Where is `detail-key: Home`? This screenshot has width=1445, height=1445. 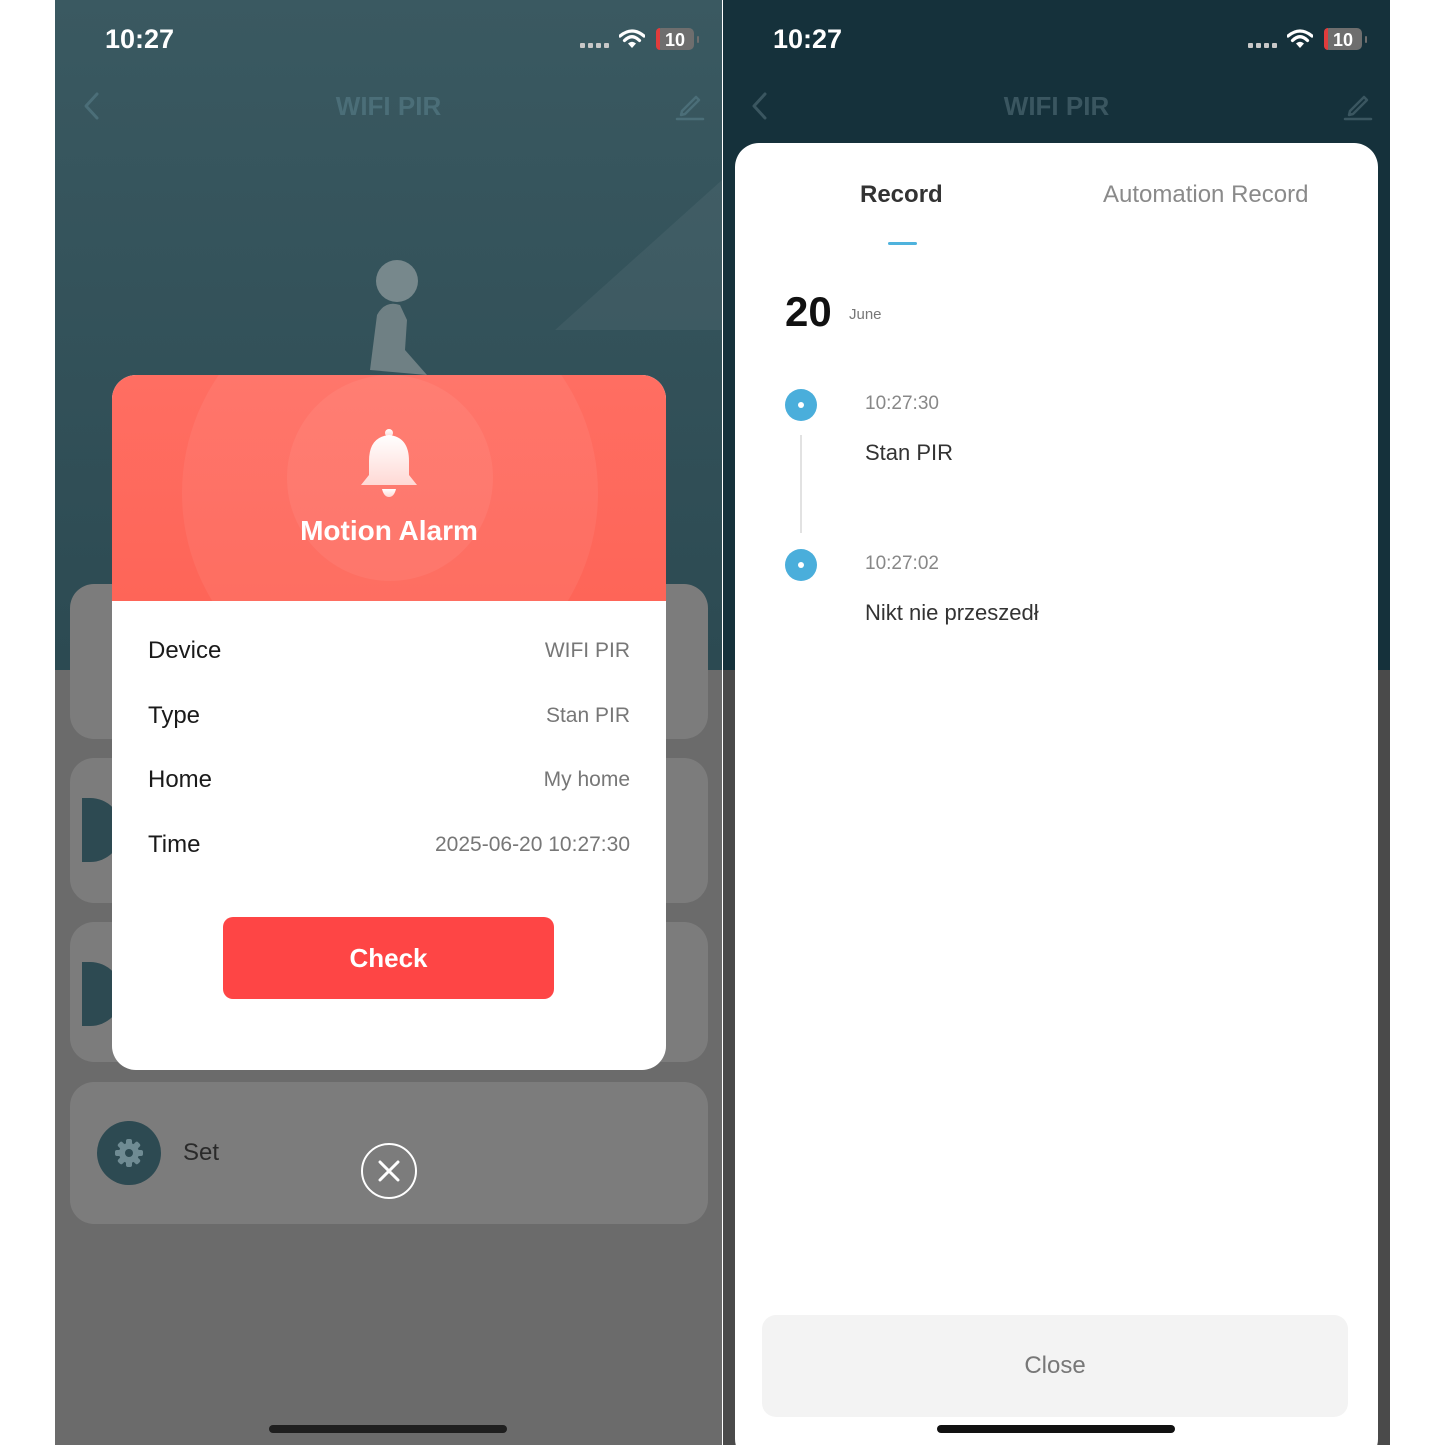 detail-key: Home is located at coordinates (180, 779).